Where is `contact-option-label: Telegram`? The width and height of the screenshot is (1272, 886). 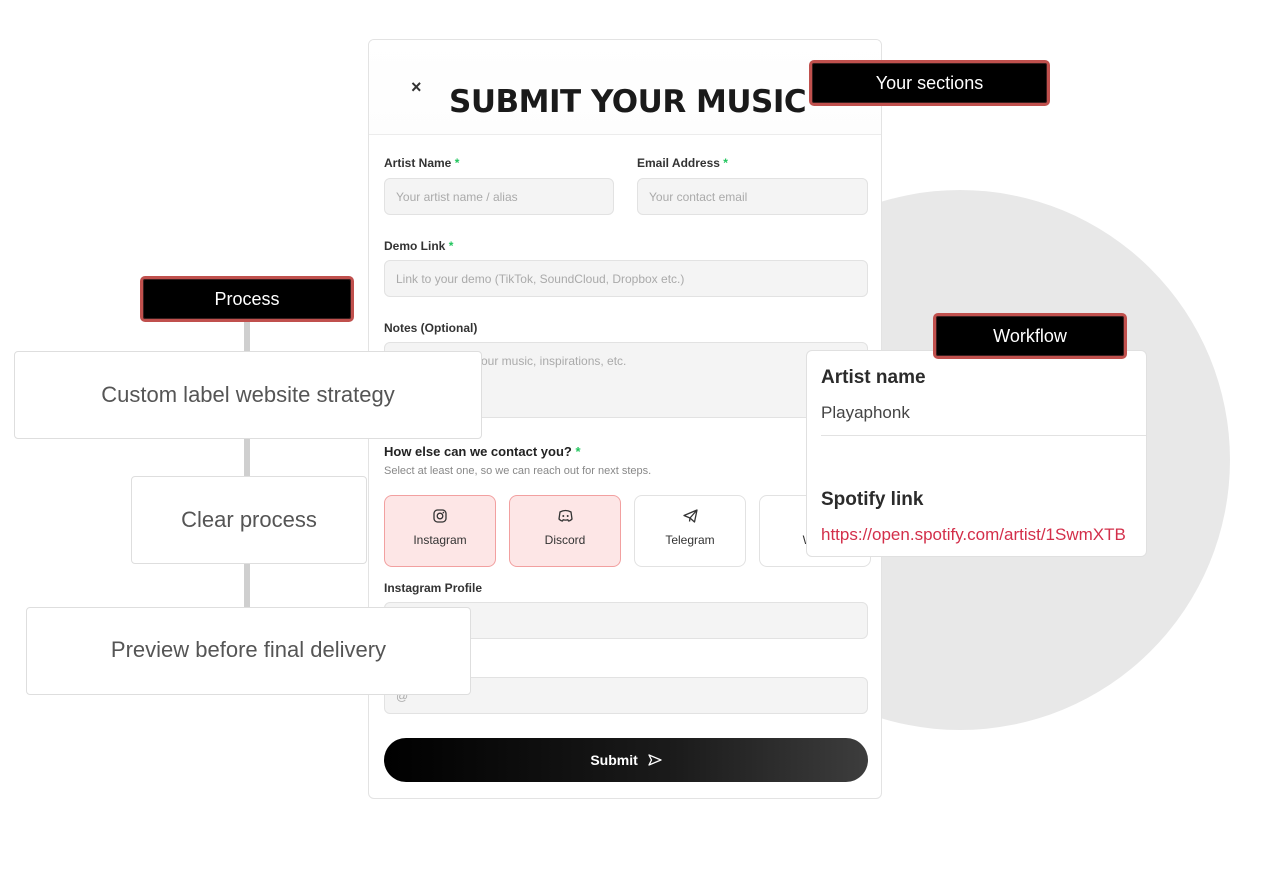
contact-option-label: Telegram is located at coordinates (690, 540).